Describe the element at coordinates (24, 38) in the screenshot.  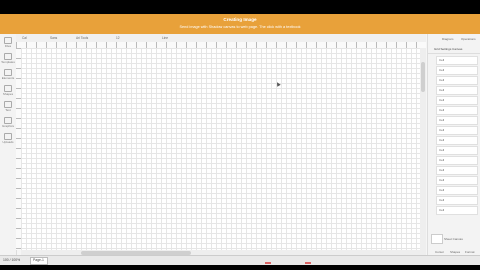
I see `toolbar-item: Cal` at that location.